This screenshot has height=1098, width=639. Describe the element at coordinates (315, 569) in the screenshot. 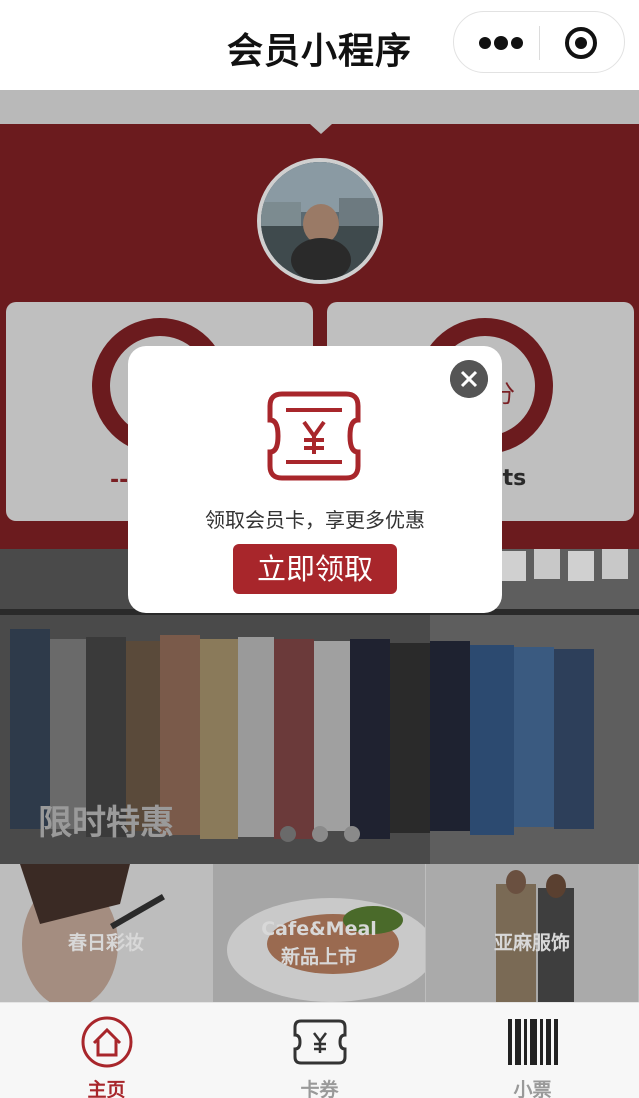

I see `claim-now-button: 立即领取` at that location.